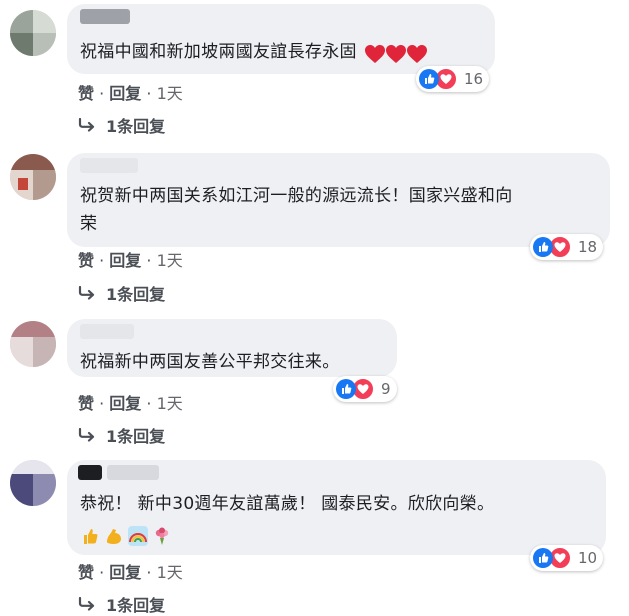 This screenshot has width=629, height=616. Describe the element at coordinates (567, 247) in the screenshot. I see `reaction-summary: 18` at that location.